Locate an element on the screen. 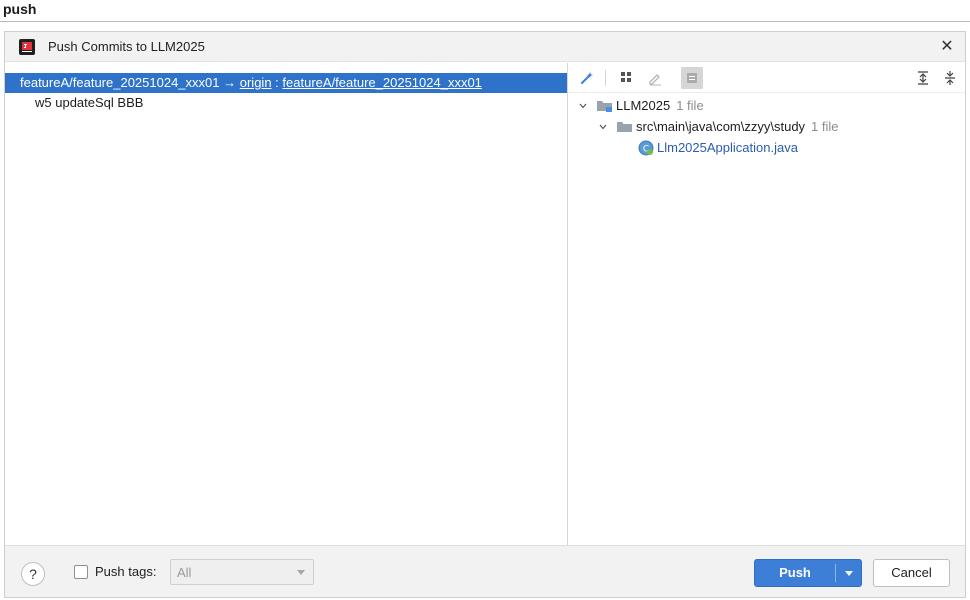  tags-select: All is located at coordinates (242, 572).